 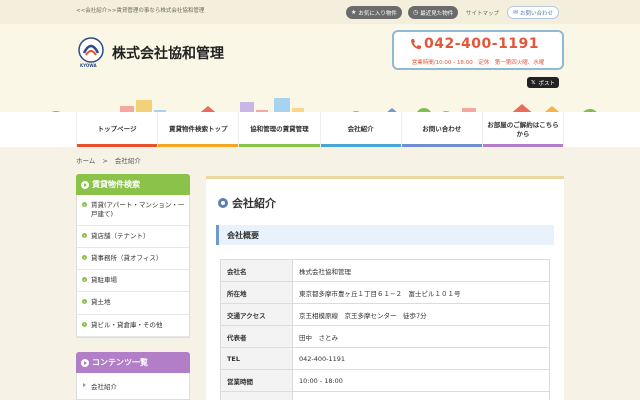 I want to click on sidebar-item-building: 貸ビル・貸倉庫・その他, so click(x=133, y=326).